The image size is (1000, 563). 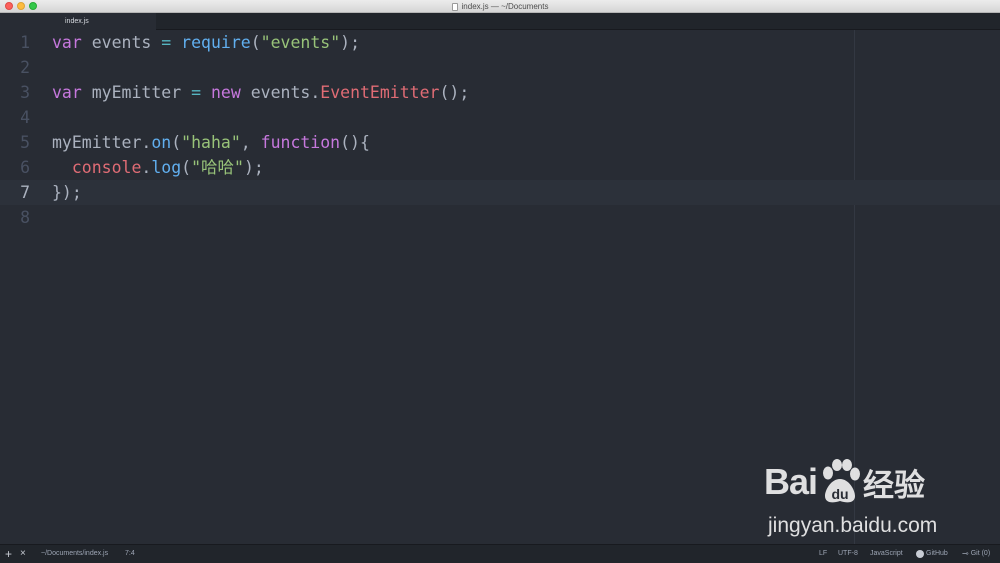 What do you see at coordinates (15, 192) in the screenshot?
I see `line-number: 7` at bounding box center [15, 192].